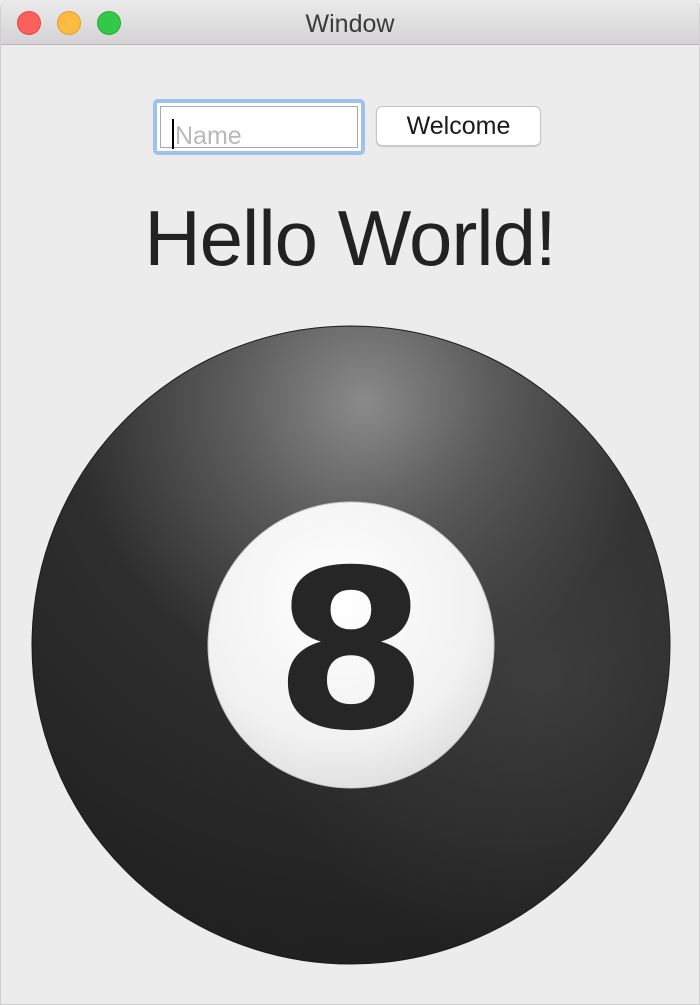 The image size is (700, 1005). What do you see at coordinates (173, 134) in the screenshot?
I see `text-caret` at bounding box center [173, 134].